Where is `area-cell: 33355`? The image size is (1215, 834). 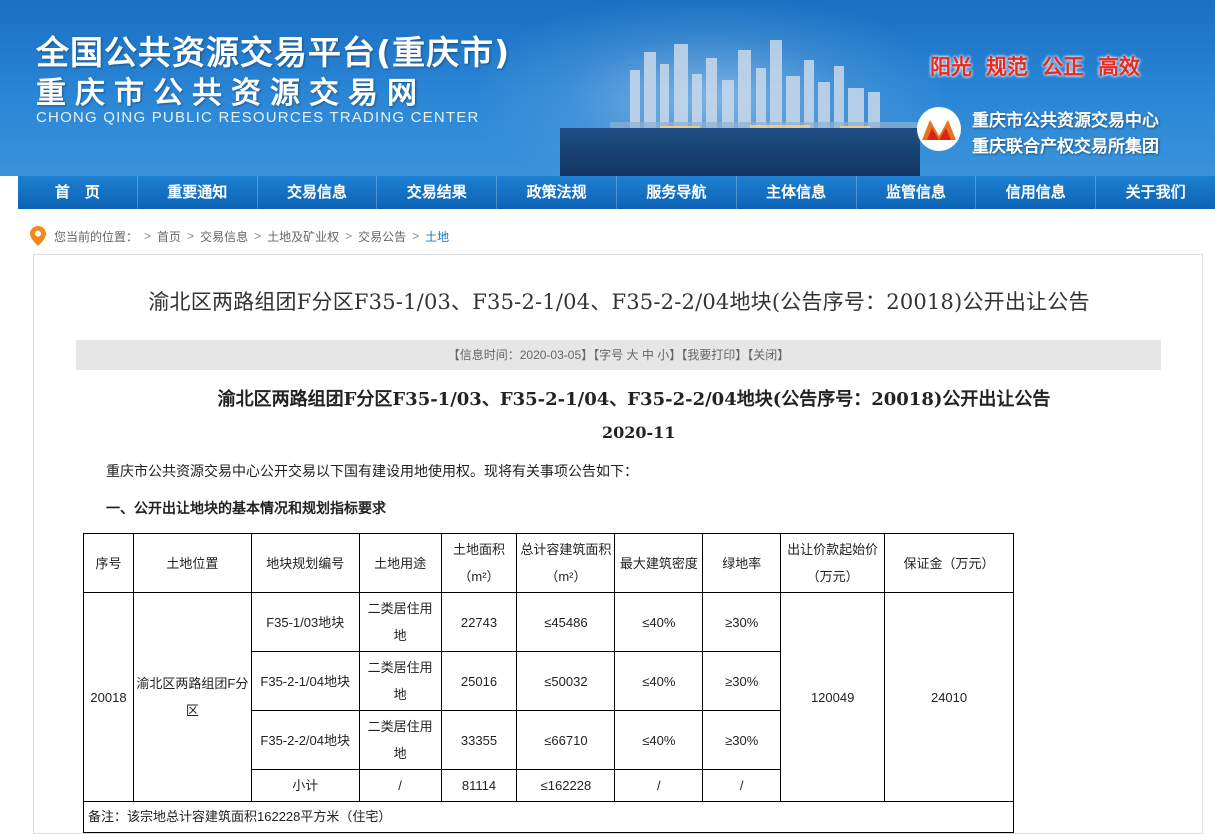
area-cell: 33355 is located at coordinates (479, 740).